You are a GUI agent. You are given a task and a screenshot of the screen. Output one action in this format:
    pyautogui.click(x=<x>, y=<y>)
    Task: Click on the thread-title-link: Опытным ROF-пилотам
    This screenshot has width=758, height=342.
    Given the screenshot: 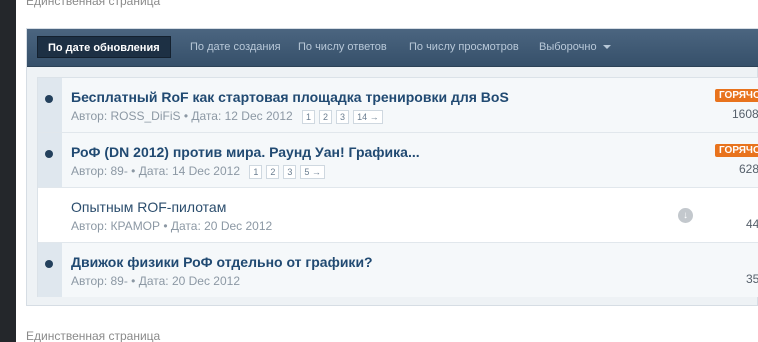 What is the action you would take?
    pyautogui.click(x=148, y=207)
    